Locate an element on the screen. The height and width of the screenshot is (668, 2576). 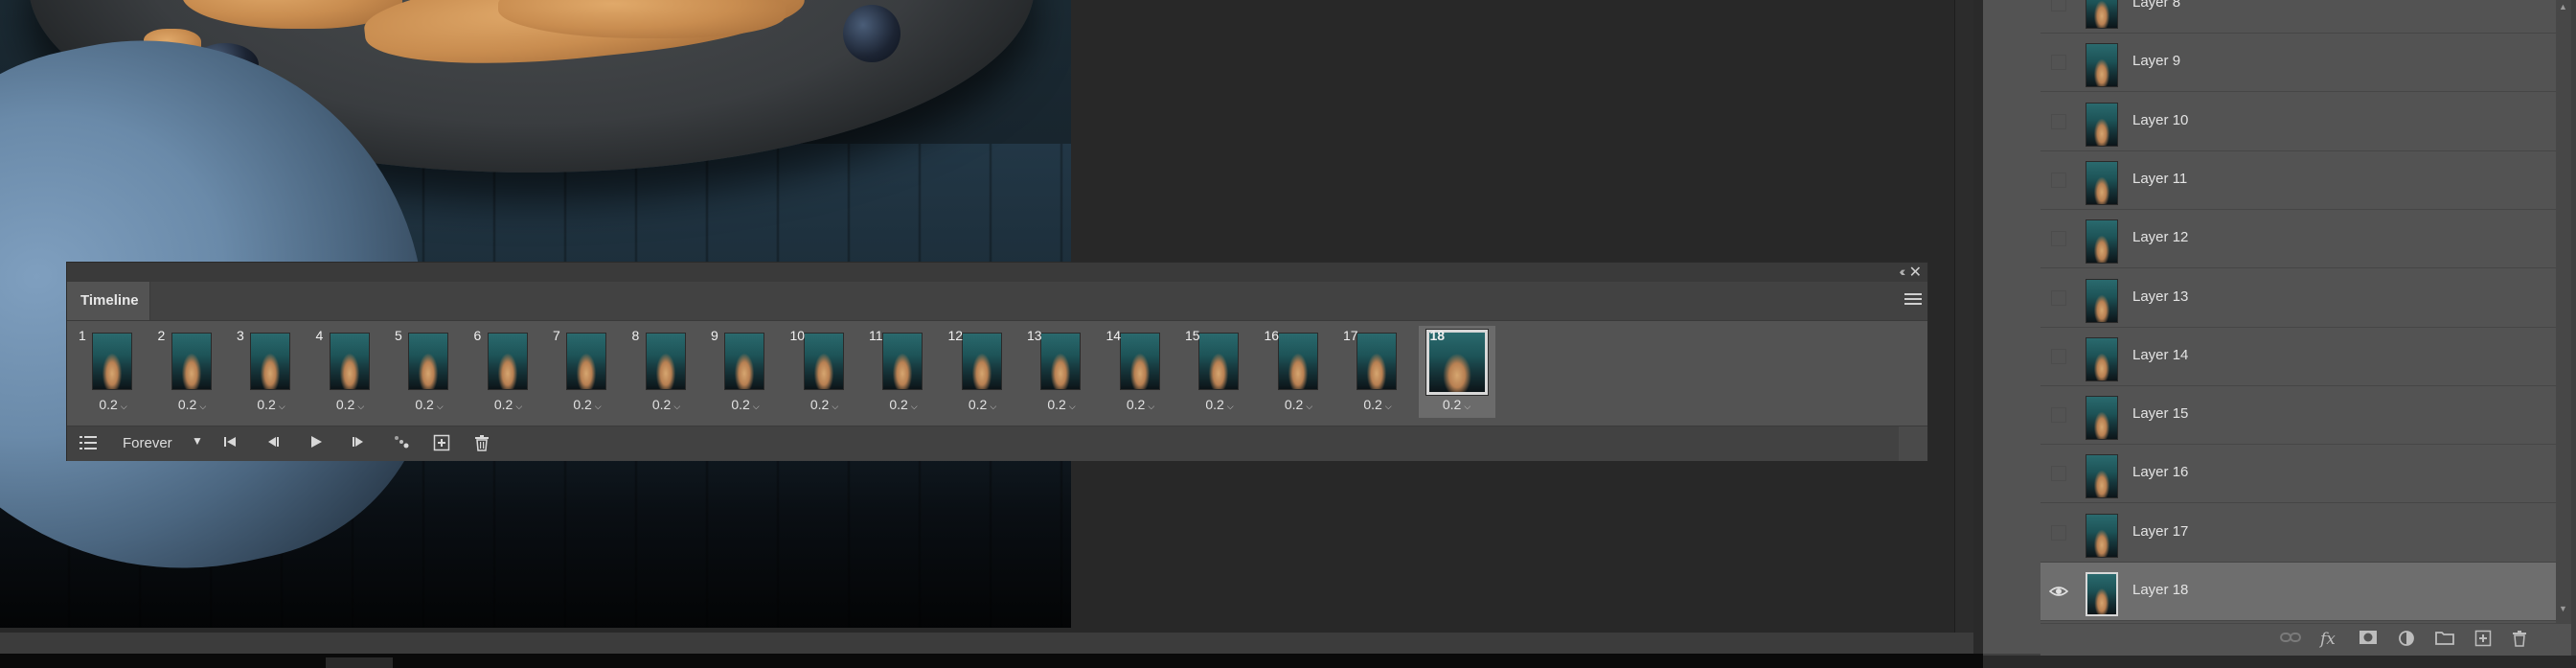
animation-frame: 14 0.2 ⌵ is located at coordinates (1141, 372).